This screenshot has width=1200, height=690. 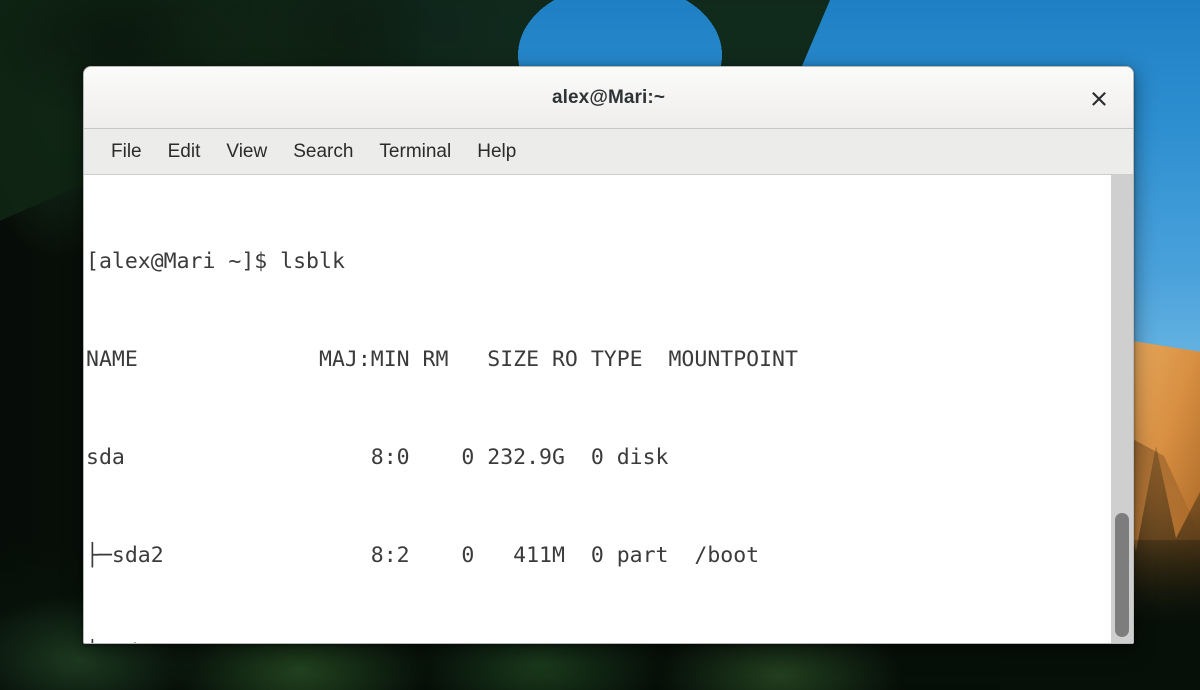 I want to click on window-title: alex@Mari:~, so click(x=608, y=97).